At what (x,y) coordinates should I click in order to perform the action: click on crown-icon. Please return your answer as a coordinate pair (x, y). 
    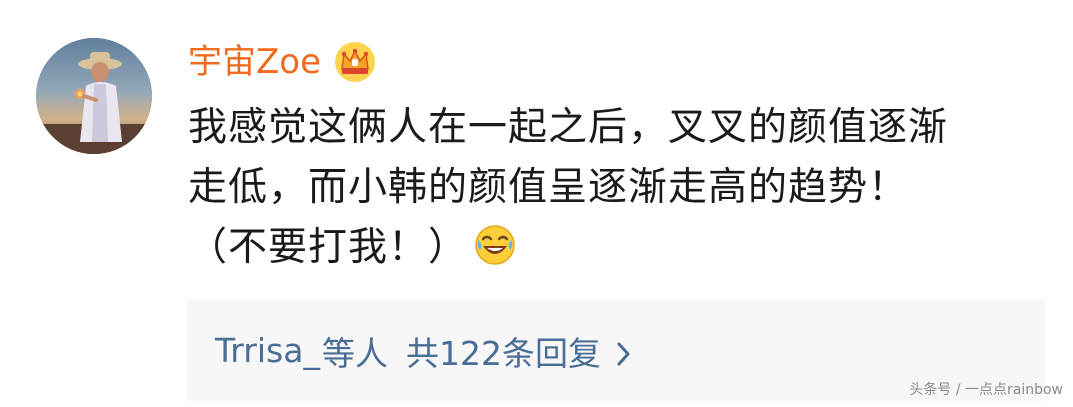
    Looking at the image, I should click on (355, 62).